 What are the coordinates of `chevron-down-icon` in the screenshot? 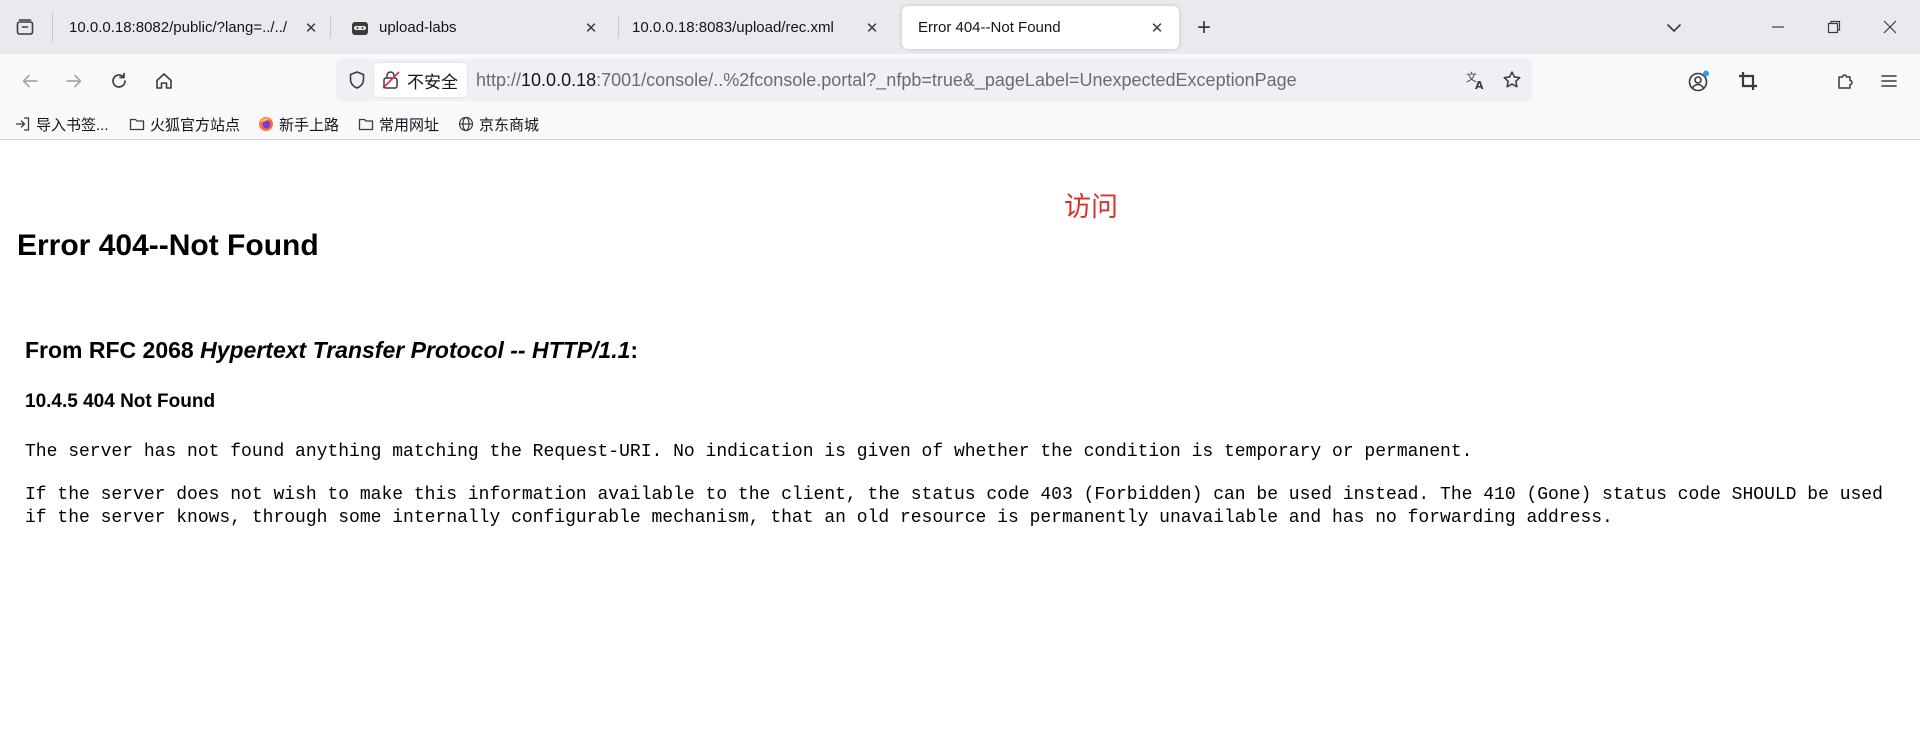 It's located at (1674, 28).